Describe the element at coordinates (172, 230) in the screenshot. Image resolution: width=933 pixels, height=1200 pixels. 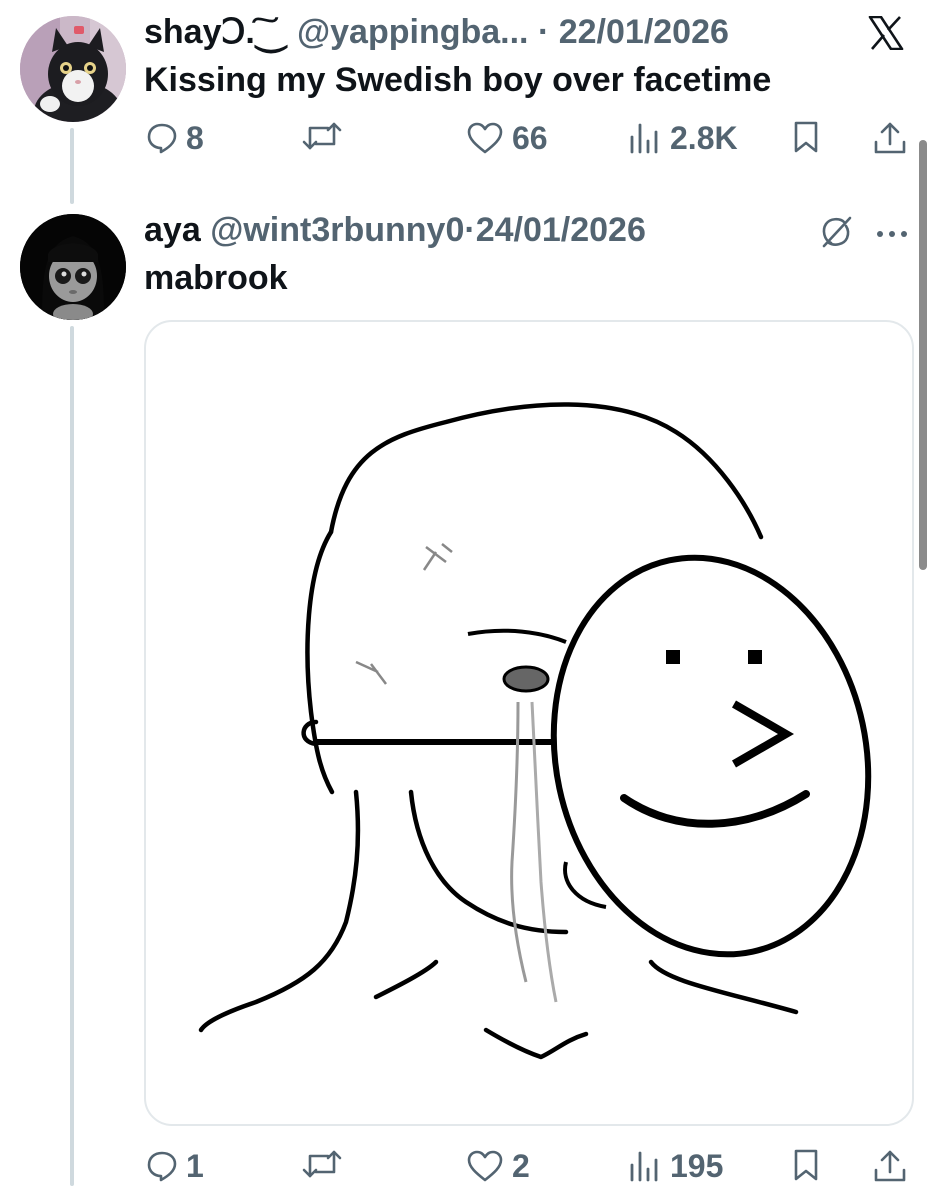
I see `display-name: aya` at that location.